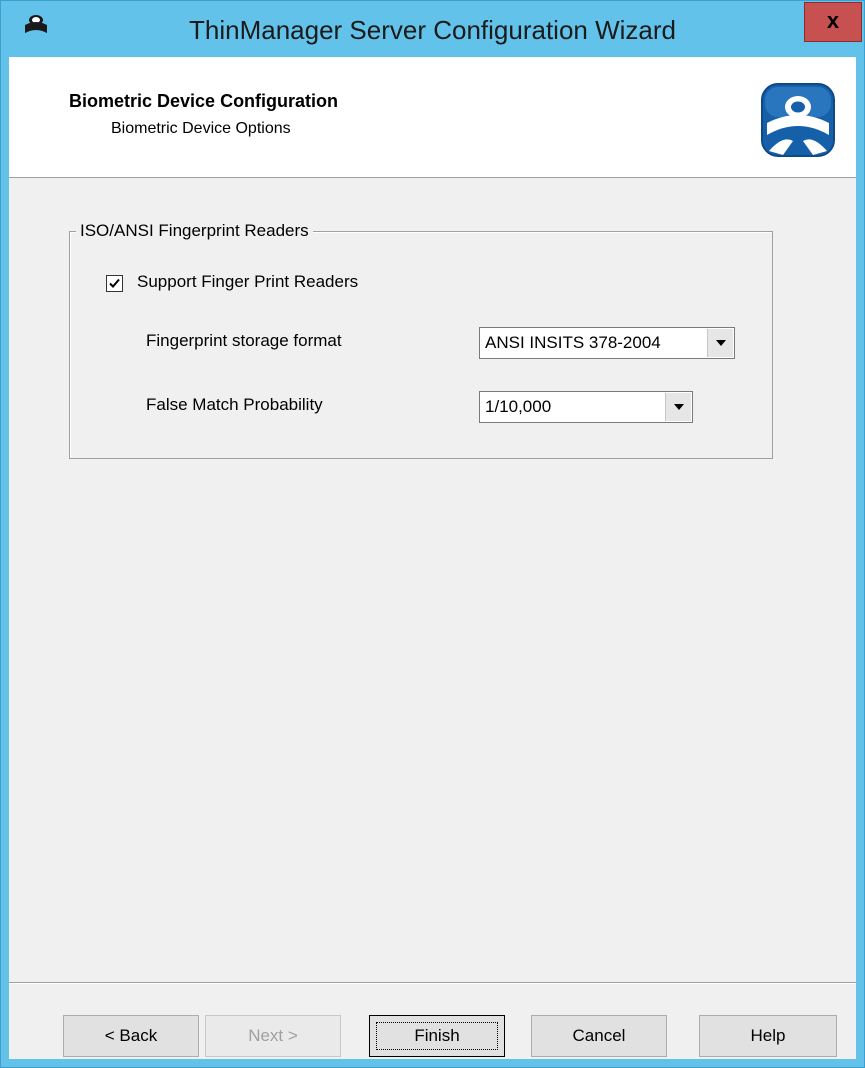 The width and height of the screenshot is (865, 1068). Describe the element at coordinates (432, 983) in the screenshot. I see `footer-divider-highlight` at that location.